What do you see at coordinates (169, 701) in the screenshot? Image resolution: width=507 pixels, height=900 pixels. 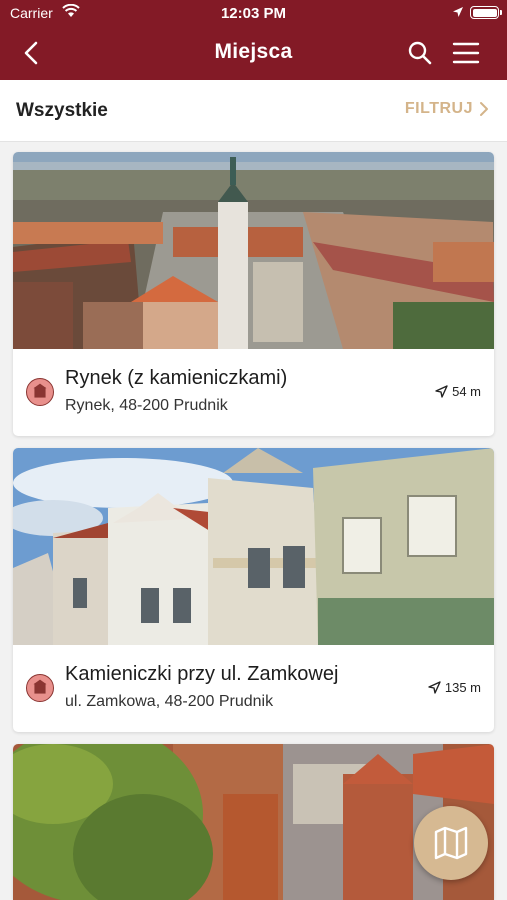 I see `place-address: ul. Zamkowa, 48-200 Prudnik` at bounding box center [169, 701].